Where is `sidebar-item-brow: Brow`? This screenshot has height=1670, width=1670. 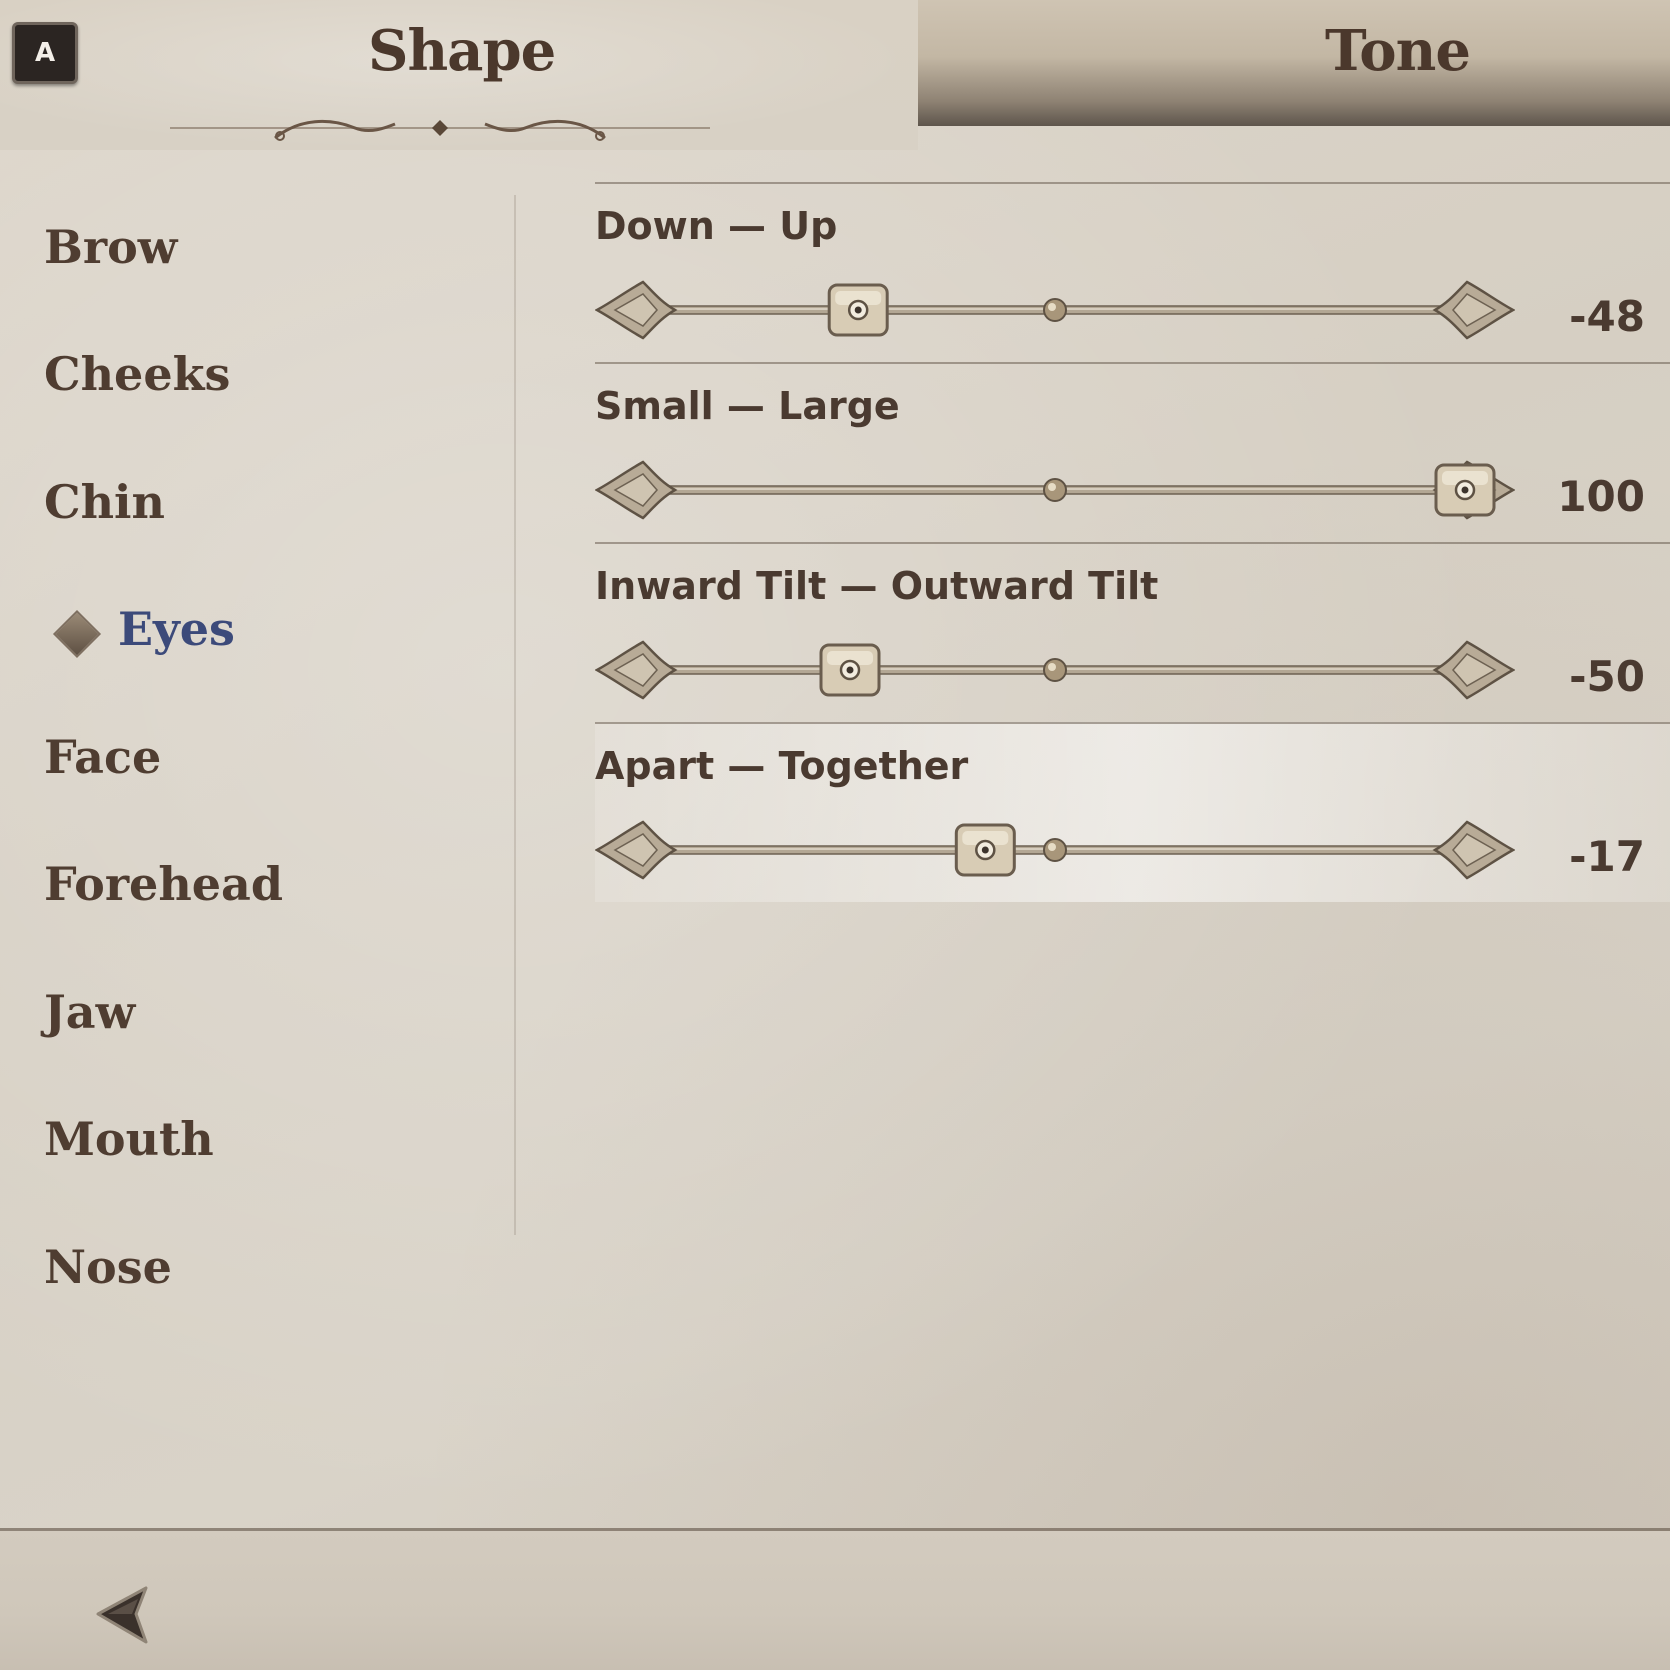
sidebar-item-brow: Brow is located at coordinates (110, 247).